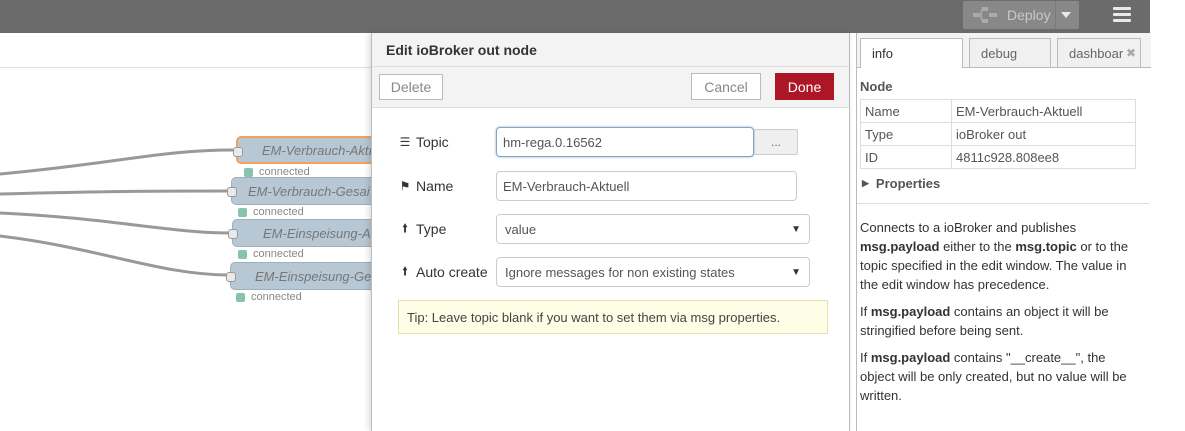 The width and height of the screenshot is (1185, 431). Describe the element at coordinates (906, 111) in the screenshot. I see `table-key: Name` at that location.